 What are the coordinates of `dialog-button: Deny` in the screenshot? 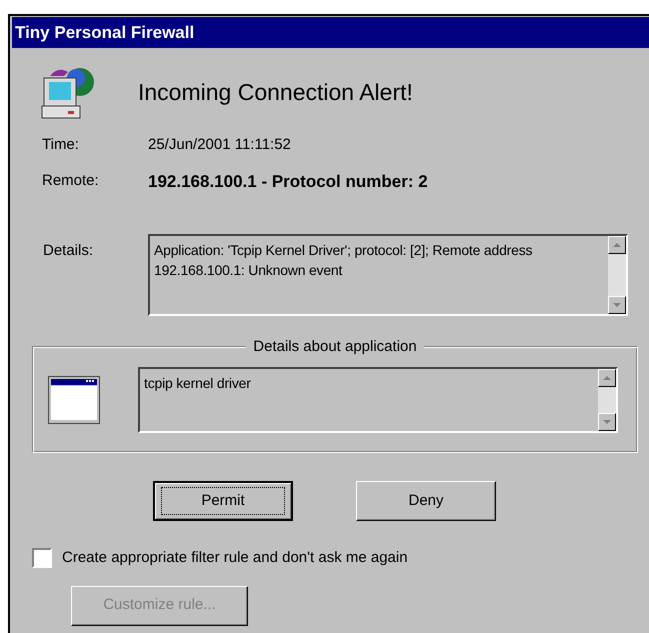 It's located at (426, 501).